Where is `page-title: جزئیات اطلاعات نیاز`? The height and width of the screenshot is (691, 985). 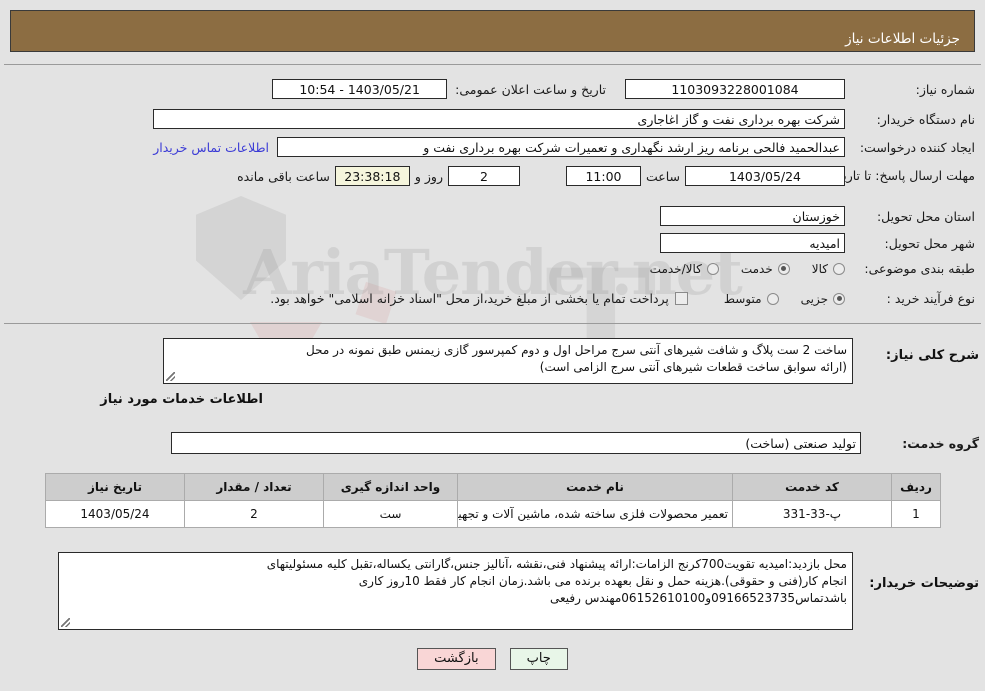
page-title: جزئیات اطلاعات نیاز is located at coordinates (902, 39).